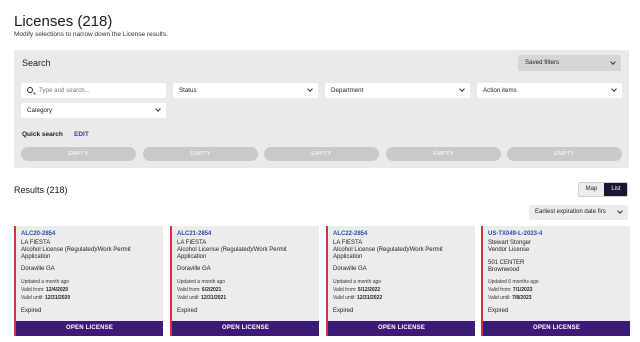 The image size is (640, 342). Describe the element at coordinates (542, 62) in the screenshot. I see `saved-filters-label: Saved filters` at that location.